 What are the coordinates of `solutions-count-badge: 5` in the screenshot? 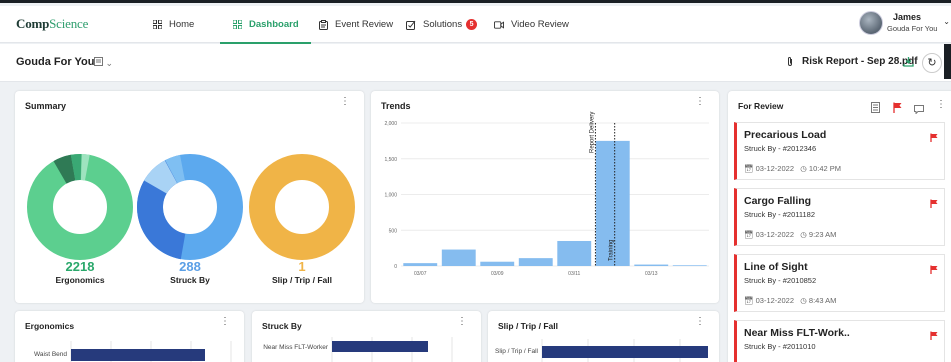 It's located at (472, 24).